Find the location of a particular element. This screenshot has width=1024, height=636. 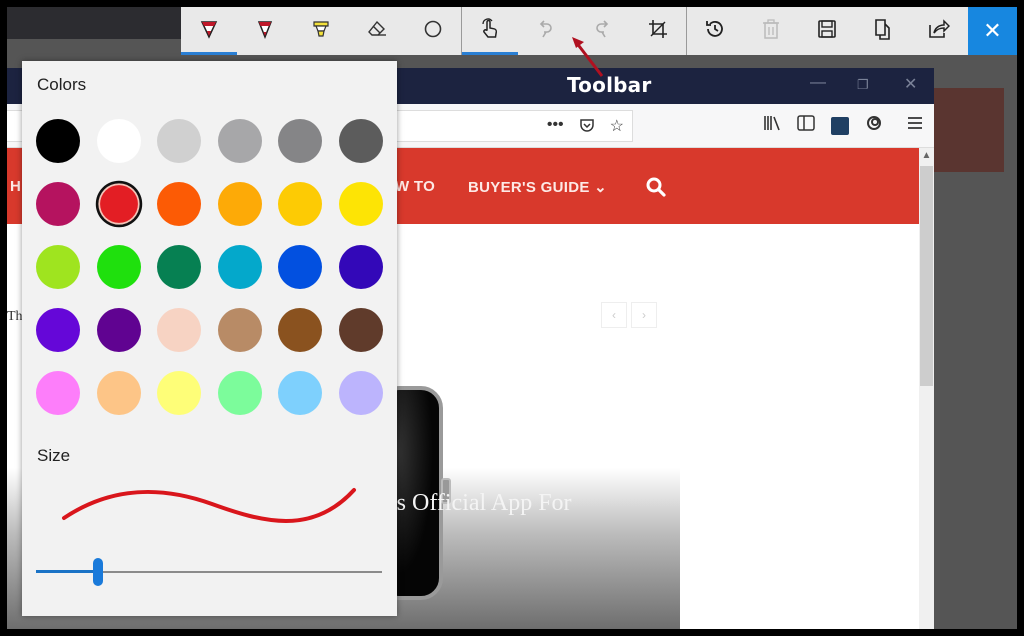

library-icon is located at coordinates (772, 125).